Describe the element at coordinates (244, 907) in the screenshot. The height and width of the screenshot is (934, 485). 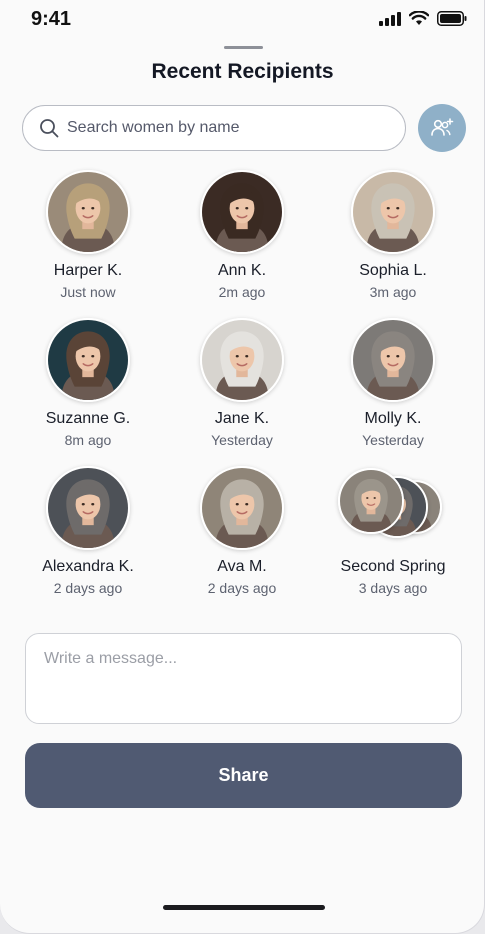
I see `home-indicator` at that location.